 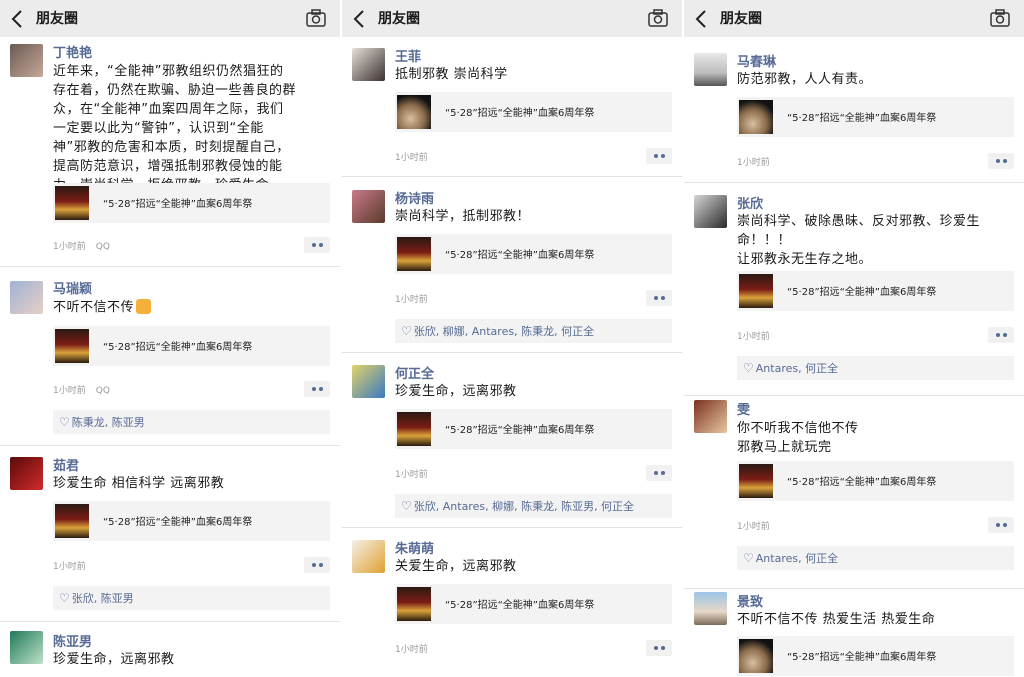 I want to click on likes-bar: ♡ 张欣, Antares, 柳娜, 陈秉龙, 陈亚男, 何正全, so click(x=533, y=506).